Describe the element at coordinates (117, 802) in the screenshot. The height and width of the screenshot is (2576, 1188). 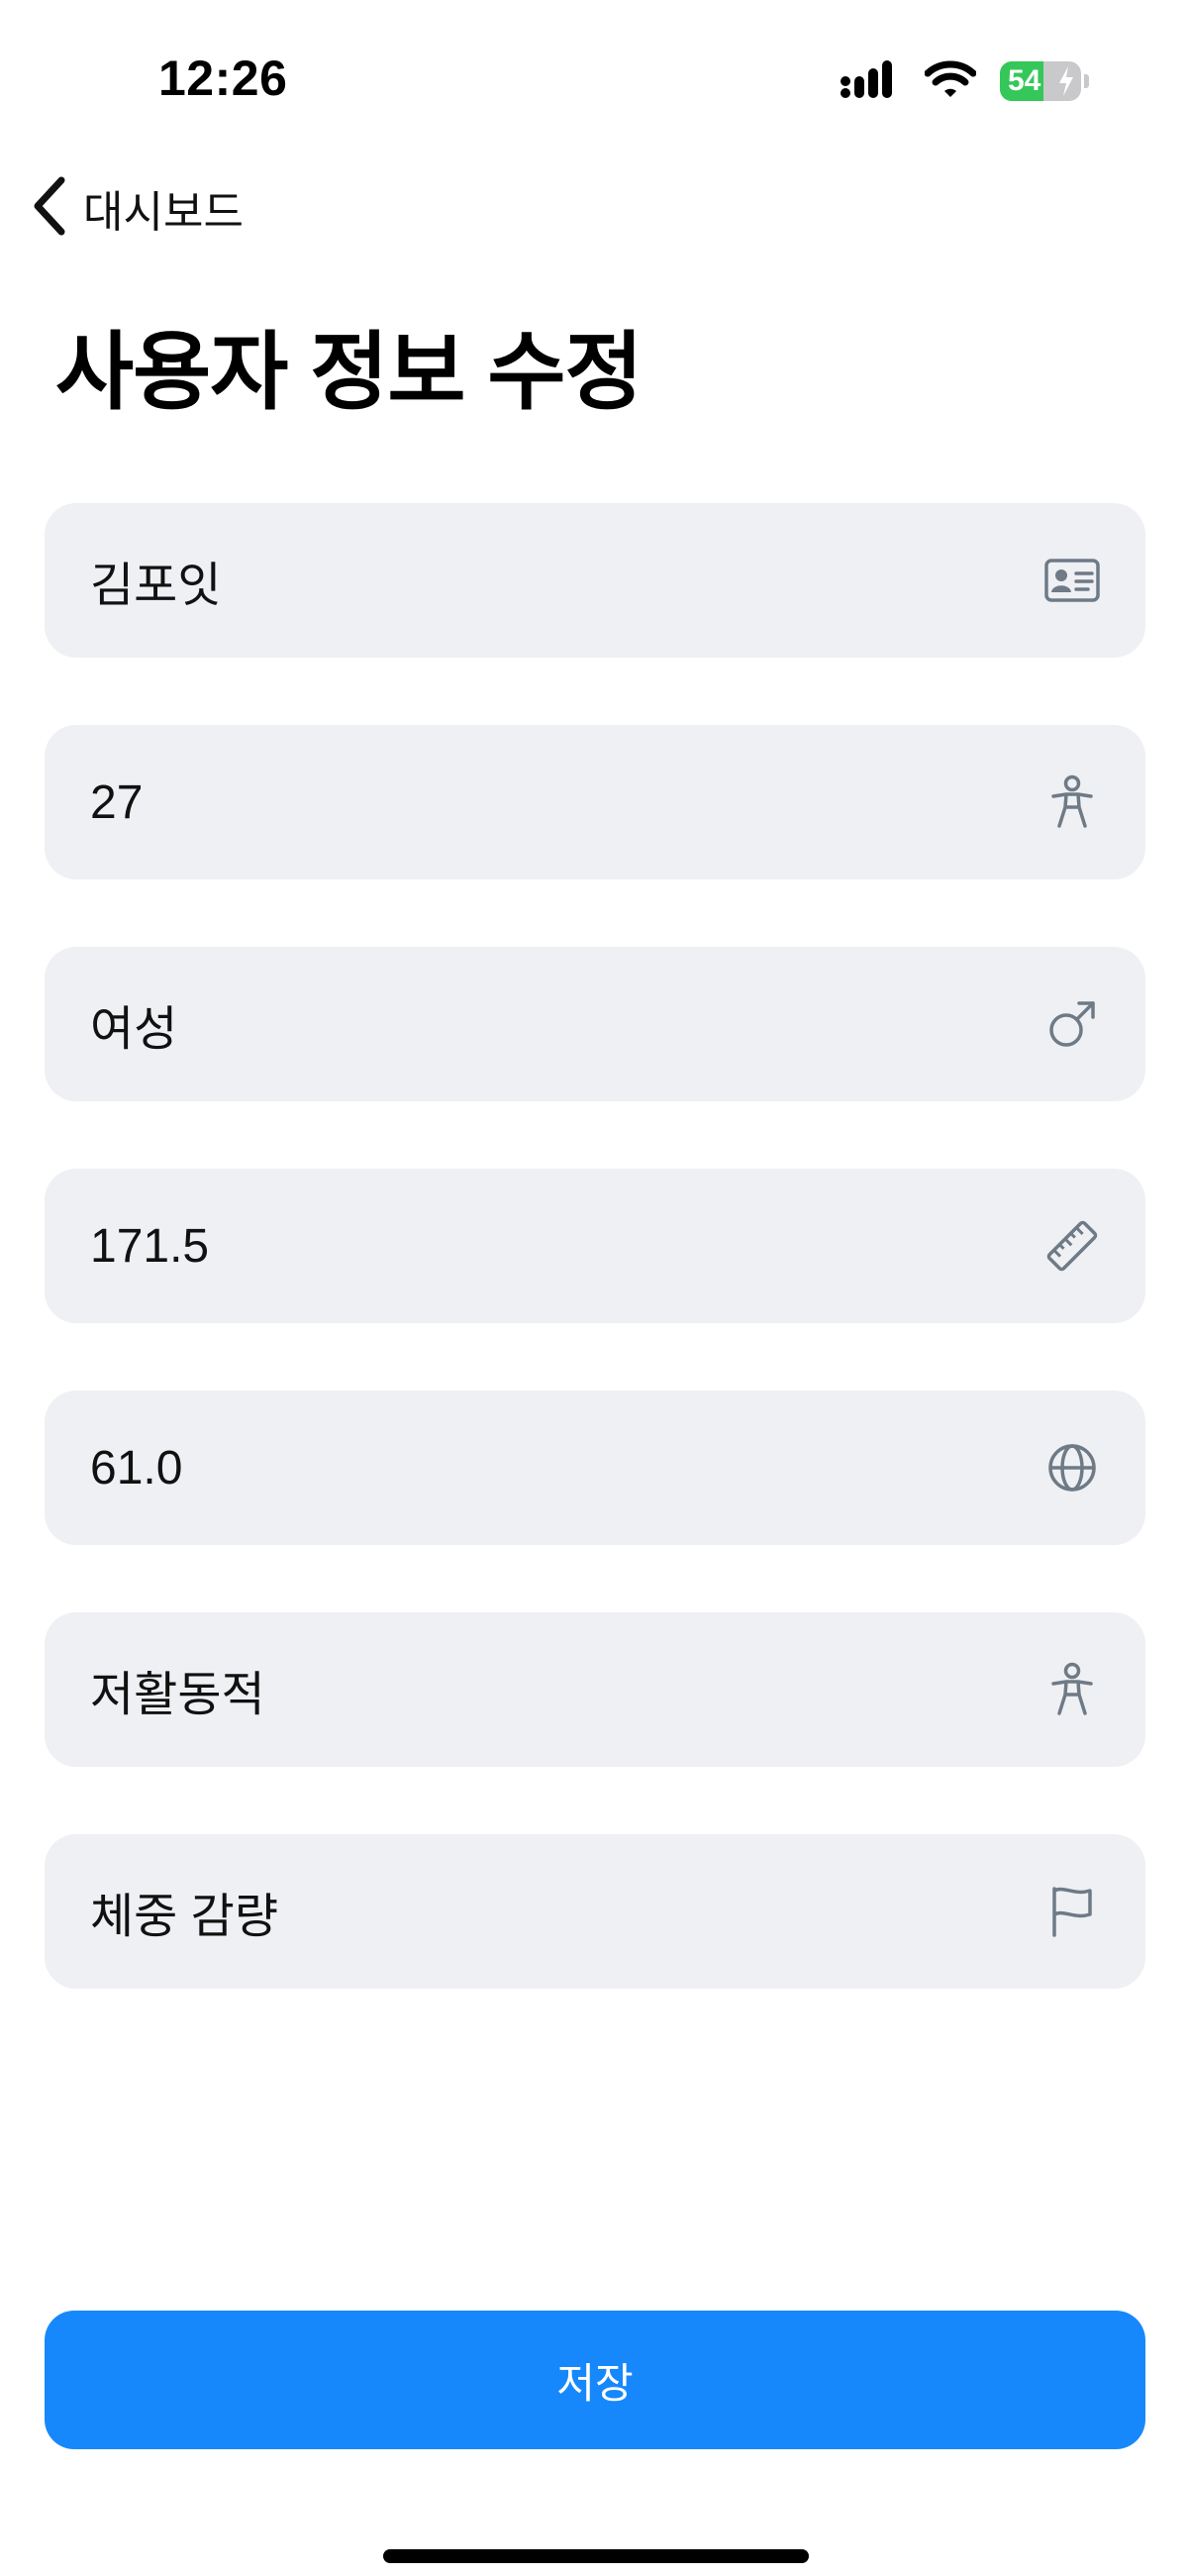
I see `age-field-value: 27` at that location.